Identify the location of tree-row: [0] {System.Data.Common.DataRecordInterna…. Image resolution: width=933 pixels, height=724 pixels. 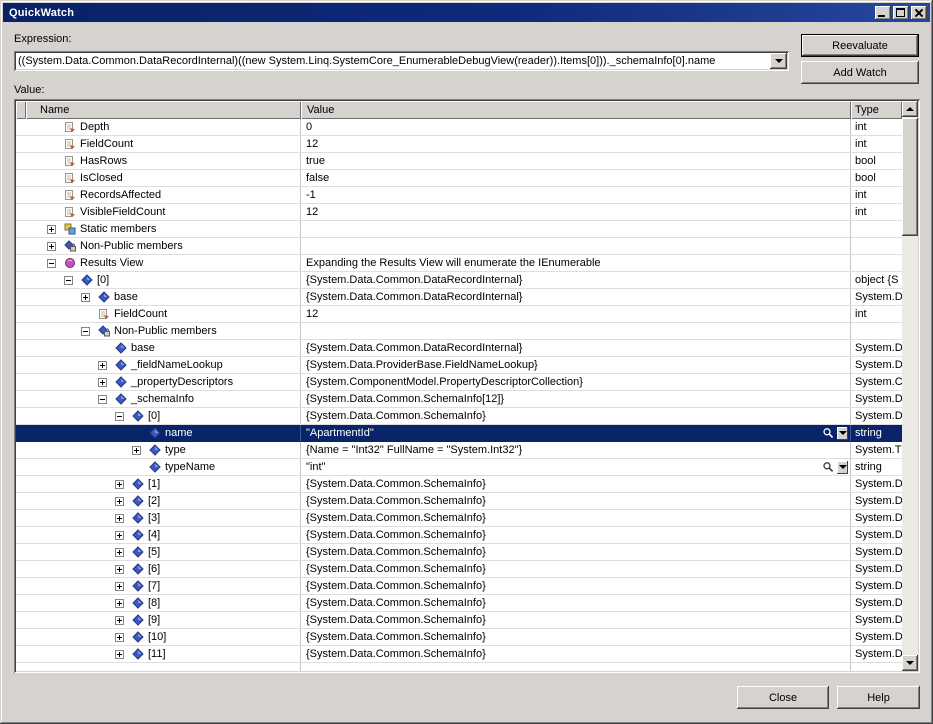
(459, 280).